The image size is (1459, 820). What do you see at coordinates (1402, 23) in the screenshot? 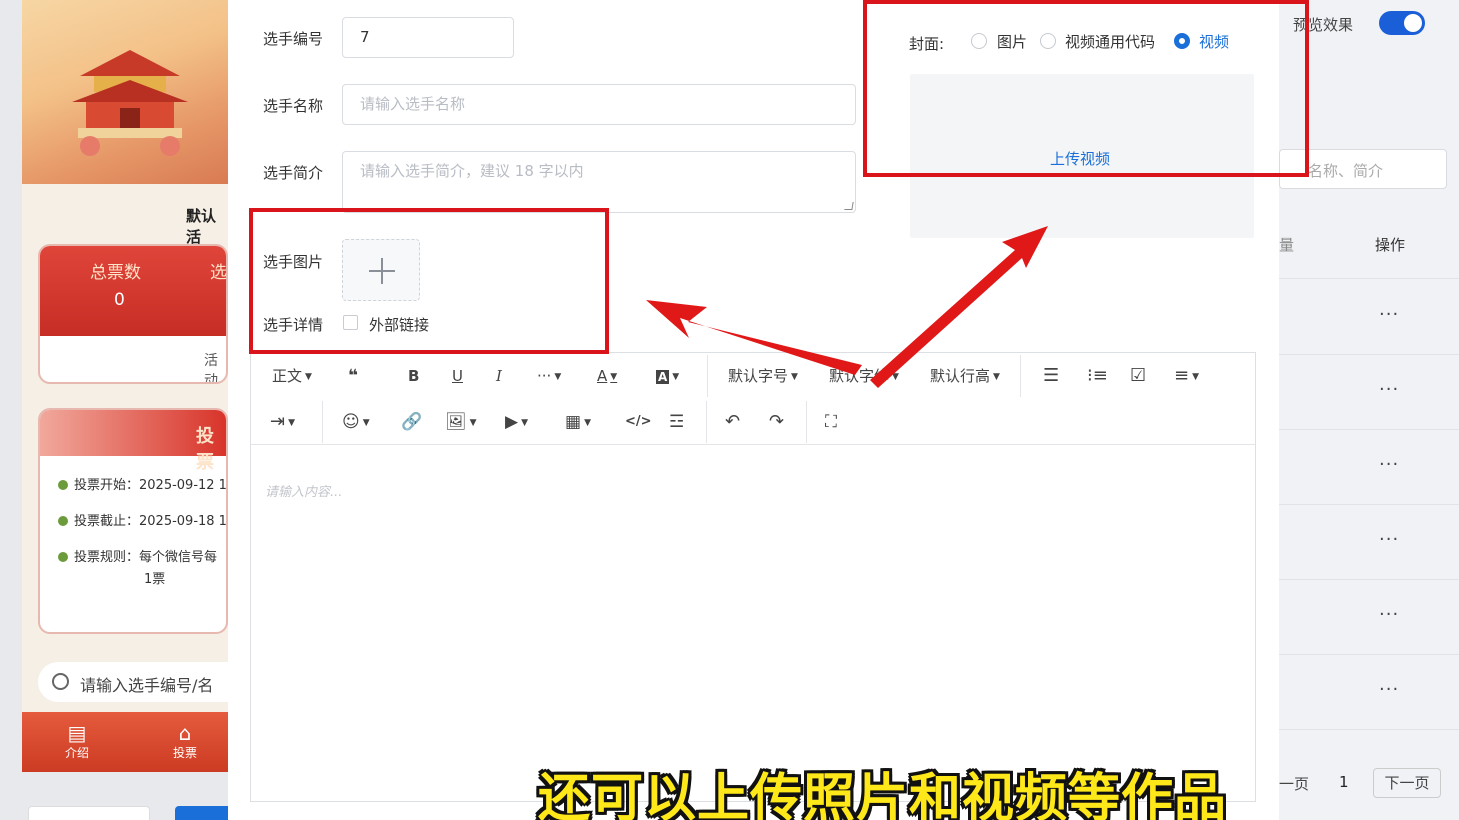
I see `preview-toggle` at bounding box center [1402, 23].